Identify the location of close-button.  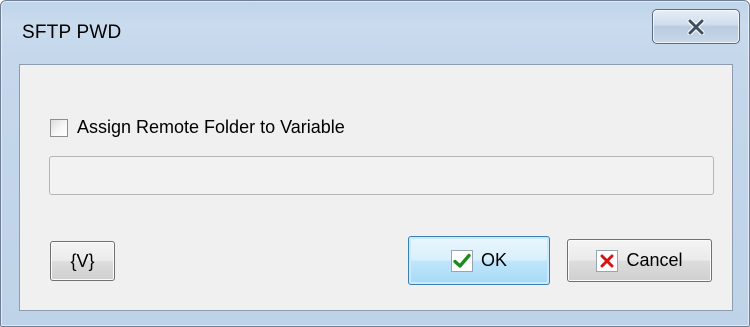
(696, 26).